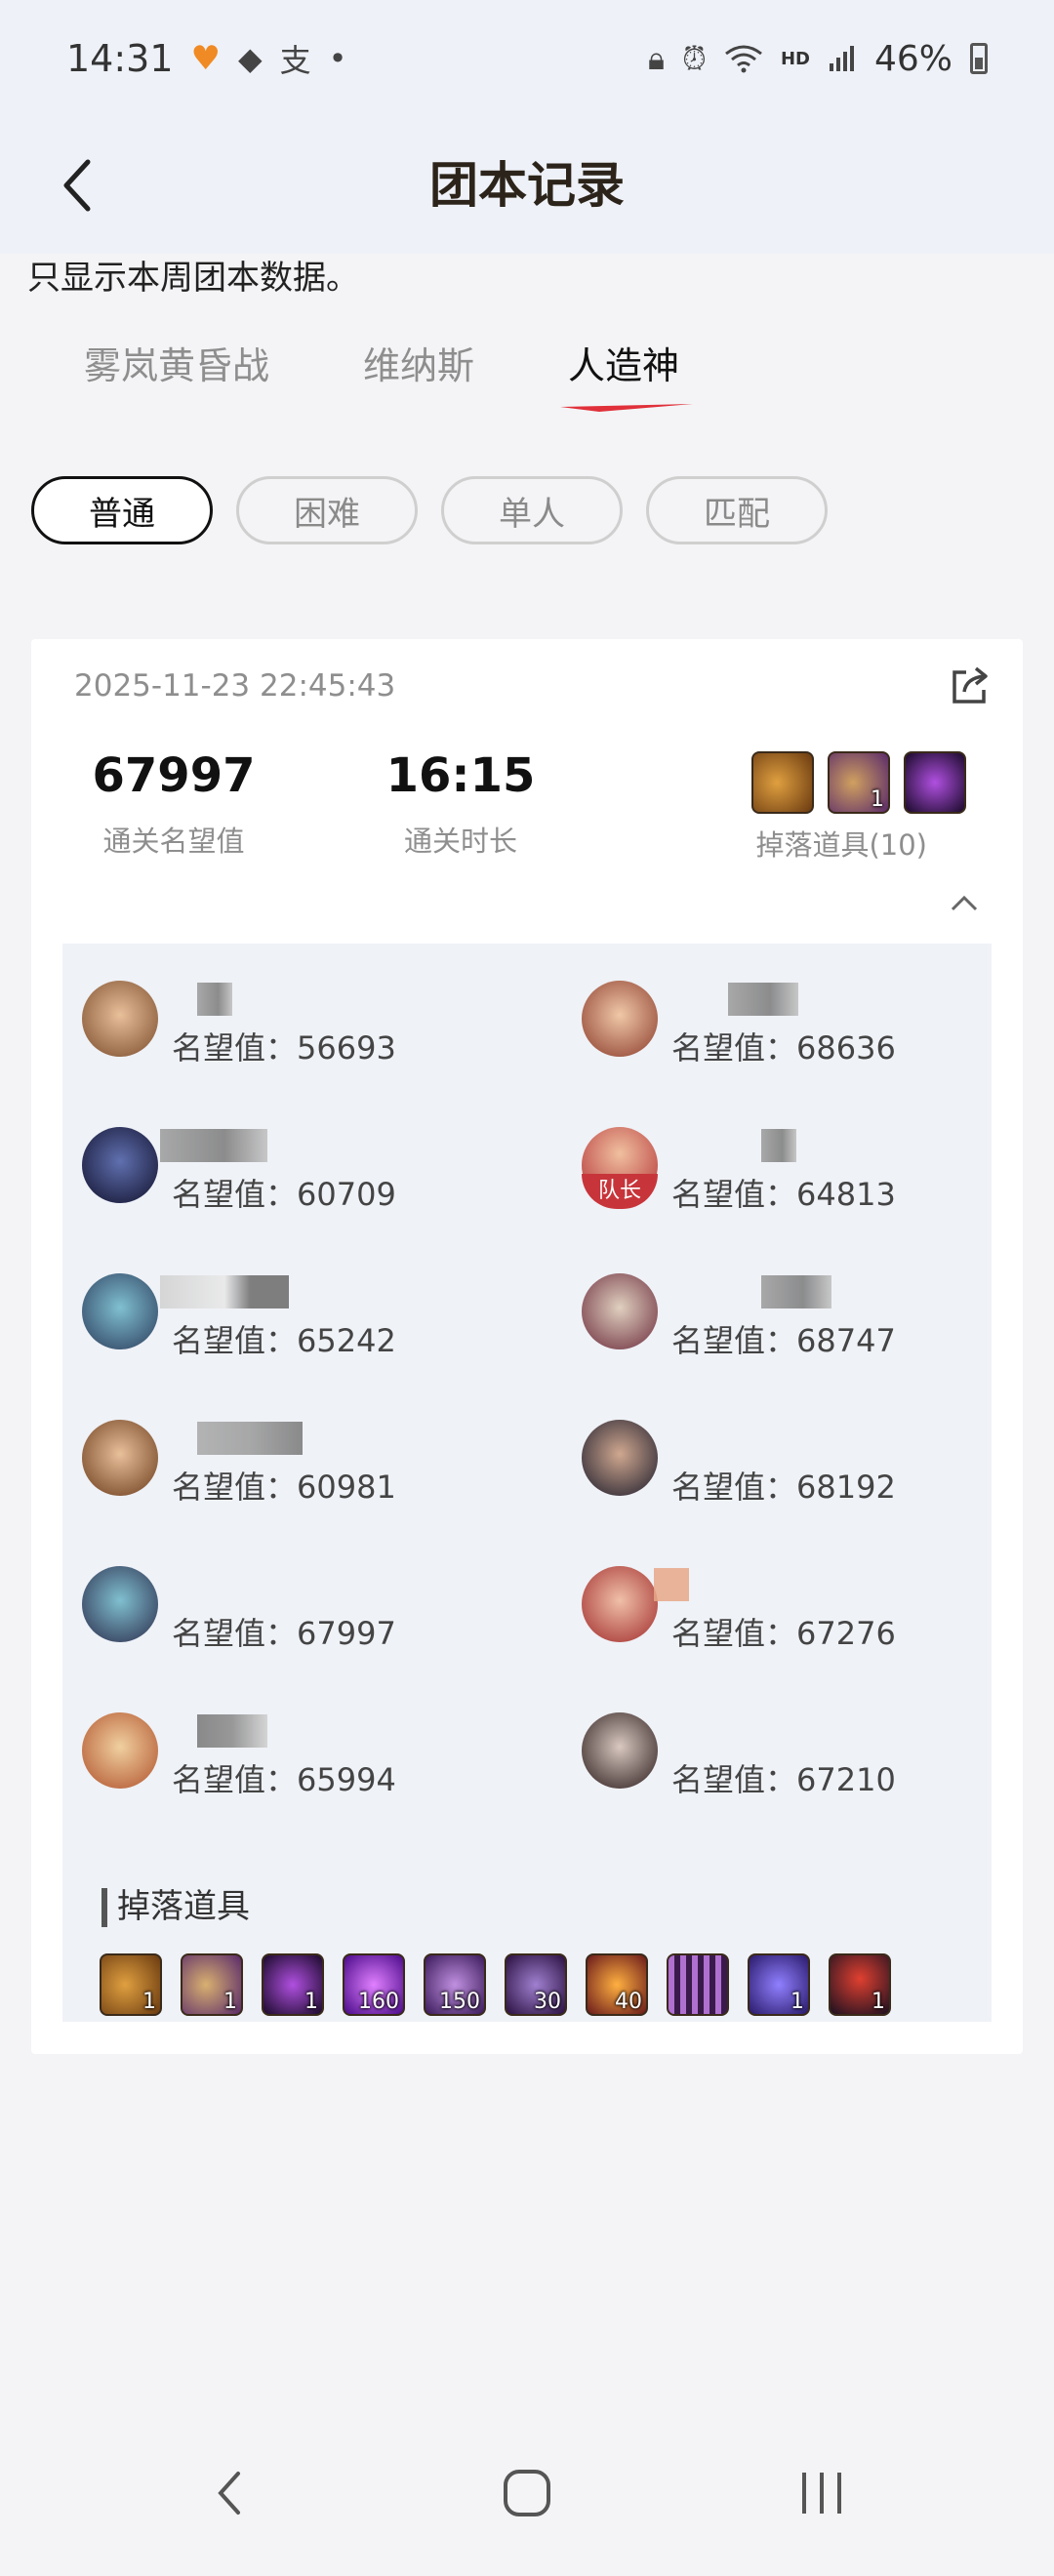 This screenshot has height=2576, width=1054. I want to click on page-title: 团本记录, so click(527, 185).